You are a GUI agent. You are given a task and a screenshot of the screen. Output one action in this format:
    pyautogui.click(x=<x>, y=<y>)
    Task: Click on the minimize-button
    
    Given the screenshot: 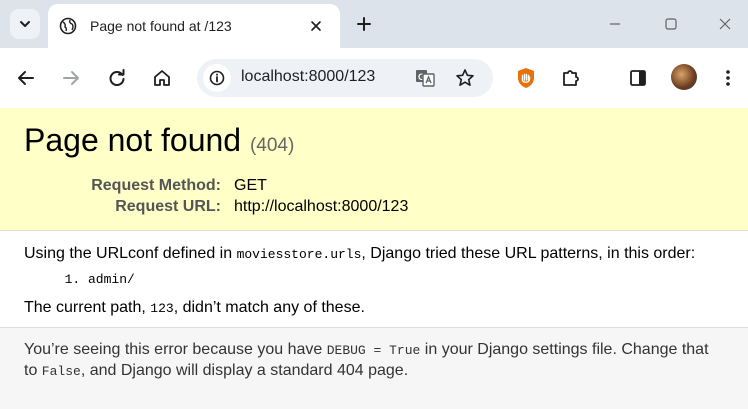 What is the action you would take?
    pyautogui.click(x=615, y=24)
    